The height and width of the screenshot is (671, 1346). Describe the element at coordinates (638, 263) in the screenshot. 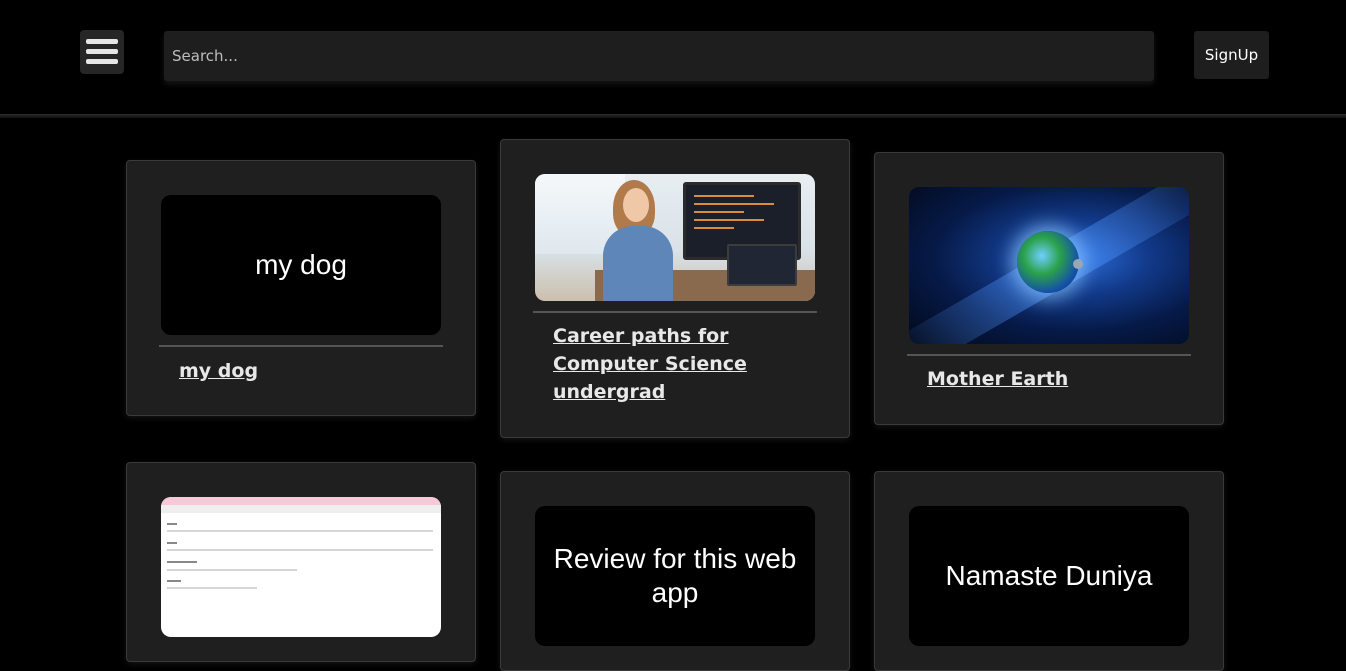

I see `person-body-shape` at that location.